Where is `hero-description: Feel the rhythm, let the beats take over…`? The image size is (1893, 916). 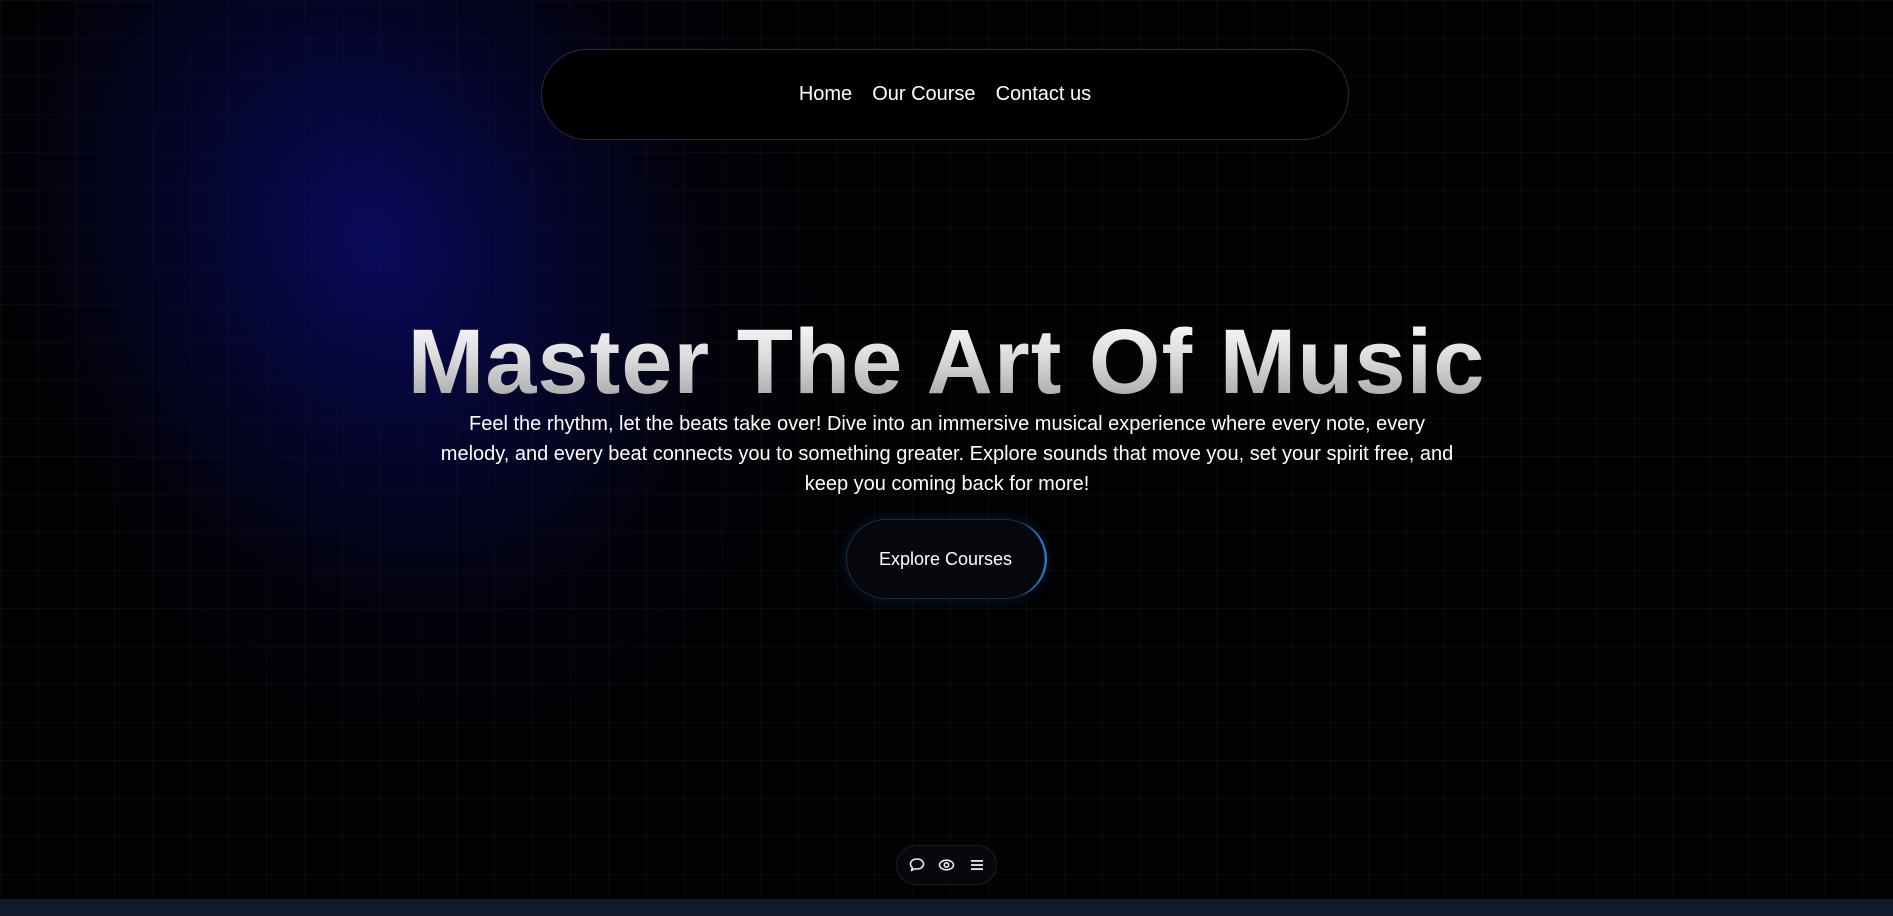 hero-description: Feel the rhythm, let the beats take over… is located at coordinates (947, 454).